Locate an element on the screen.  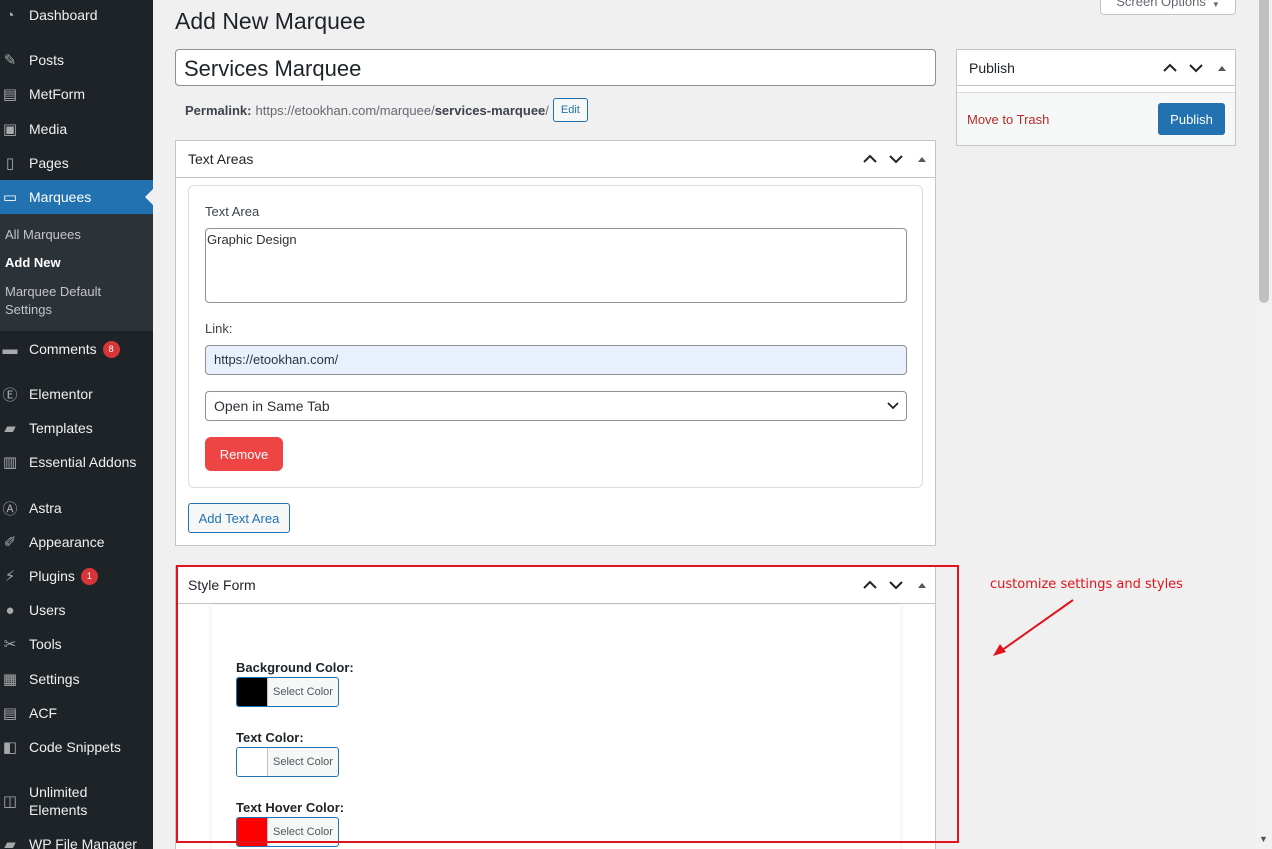
menu-item-plugins: ⚡ Plugins 1 is located at coordinates (76, 576).